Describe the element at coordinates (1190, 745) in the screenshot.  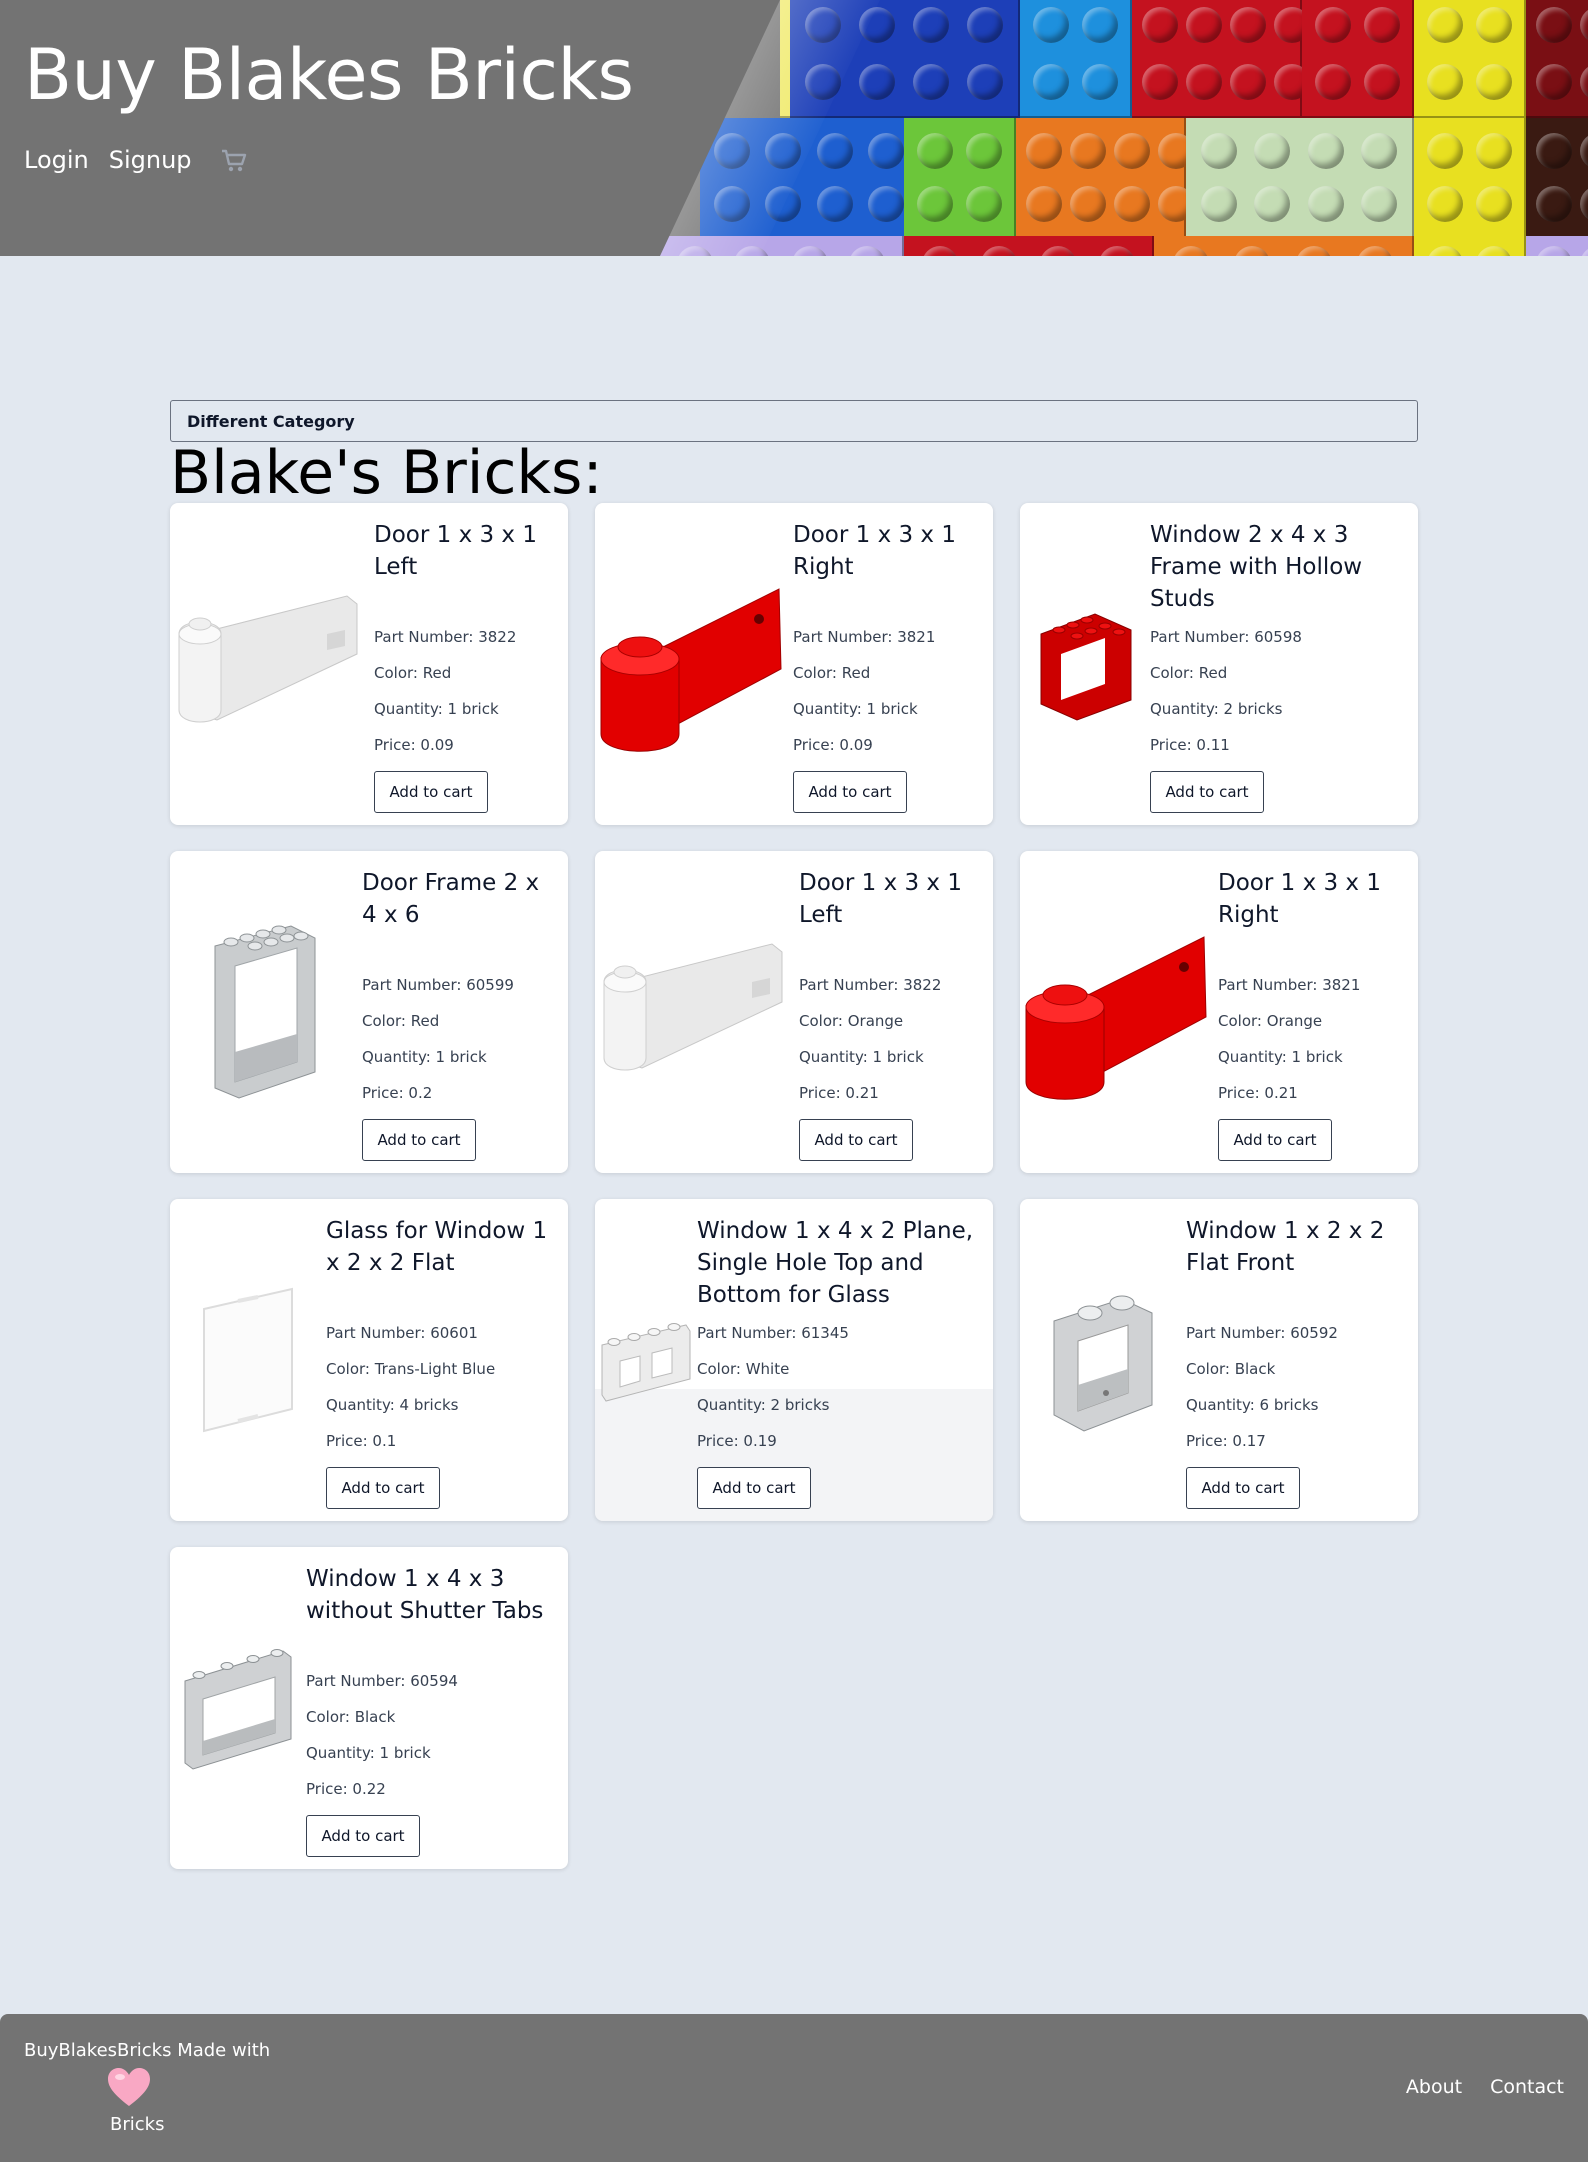
I see `product-price: Price: 0.11` at that location.